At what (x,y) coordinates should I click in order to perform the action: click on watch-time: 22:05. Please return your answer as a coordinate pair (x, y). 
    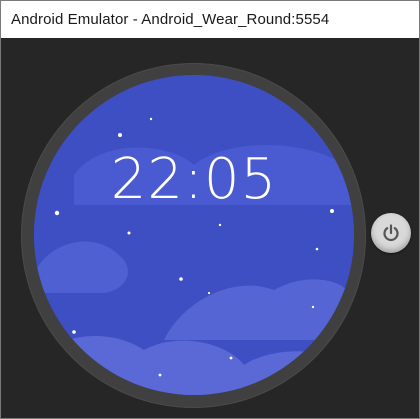
    Looking at the image, I should click on (194, 179).